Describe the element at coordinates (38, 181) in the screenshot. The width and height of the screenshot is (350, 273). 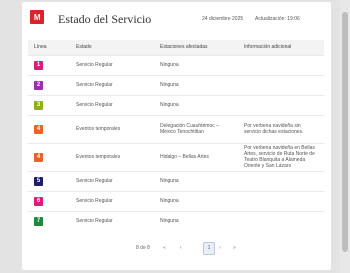
I see `line-badge-icon: 5` at that location.